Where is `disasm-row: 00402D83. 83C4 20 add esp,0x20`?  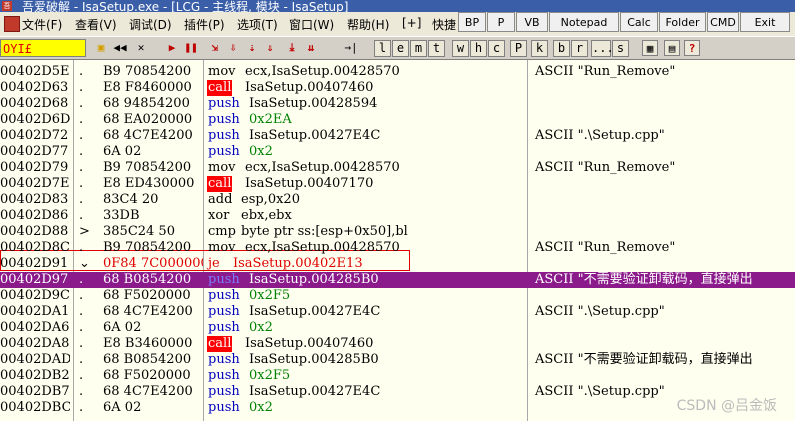
disasm-row: 00402D83. 83C4 20 add esp,0x20 is located at coordinates (397, 200).